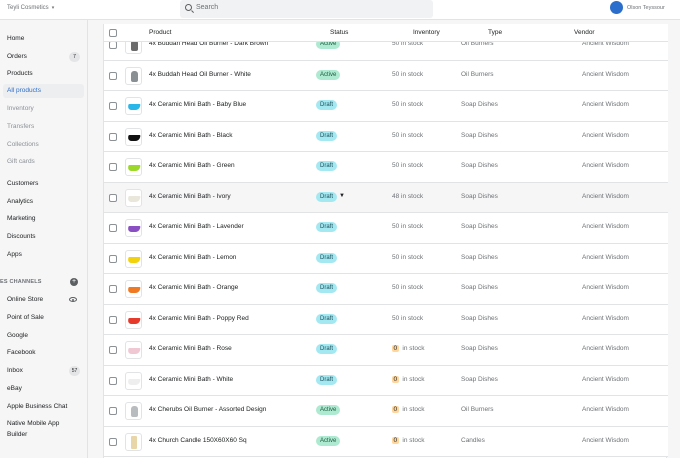 Image resolution: width=680 pixels, height=458 pixels. I want to click on sidebar-item-analytics: Analytics, so click(43, 202).